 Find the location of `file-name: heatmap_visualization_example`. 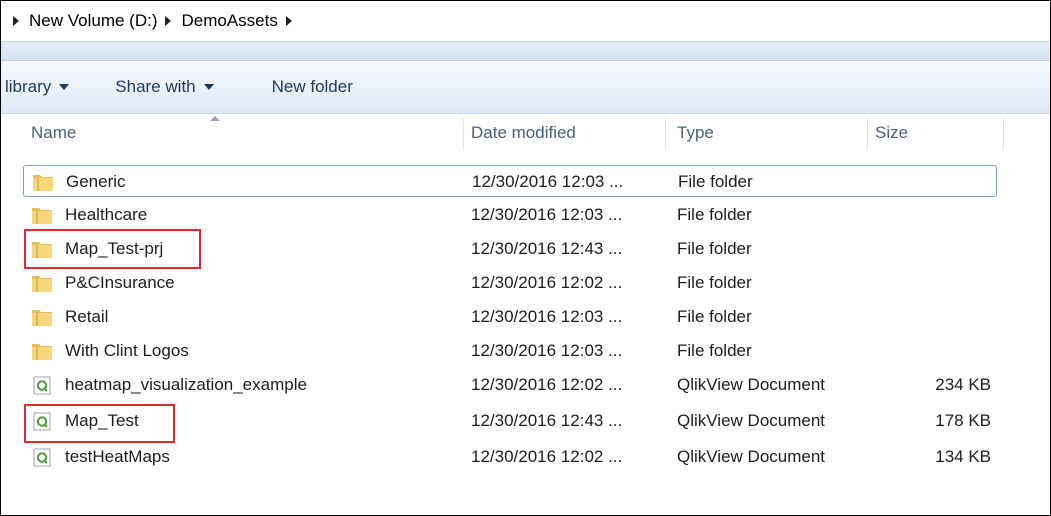

file-name: heatmap_visualization_example is located at coordinates (186, 384).